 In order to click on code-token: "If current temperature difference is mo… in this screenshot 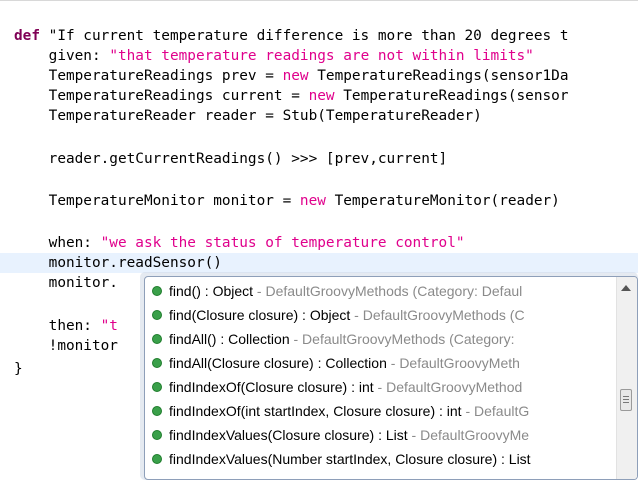, I will do `click(308, 36)`.